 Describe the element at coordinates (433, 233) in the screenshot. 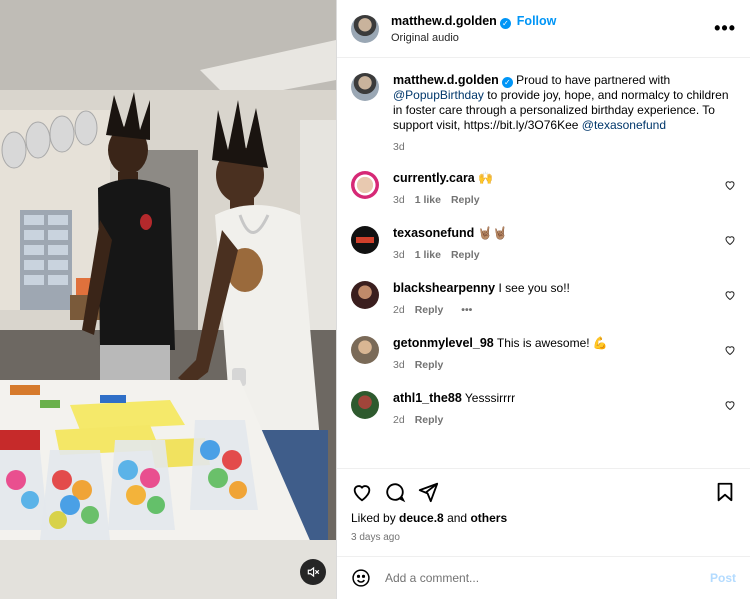

I see `comment-username: texasonefund` at that location.